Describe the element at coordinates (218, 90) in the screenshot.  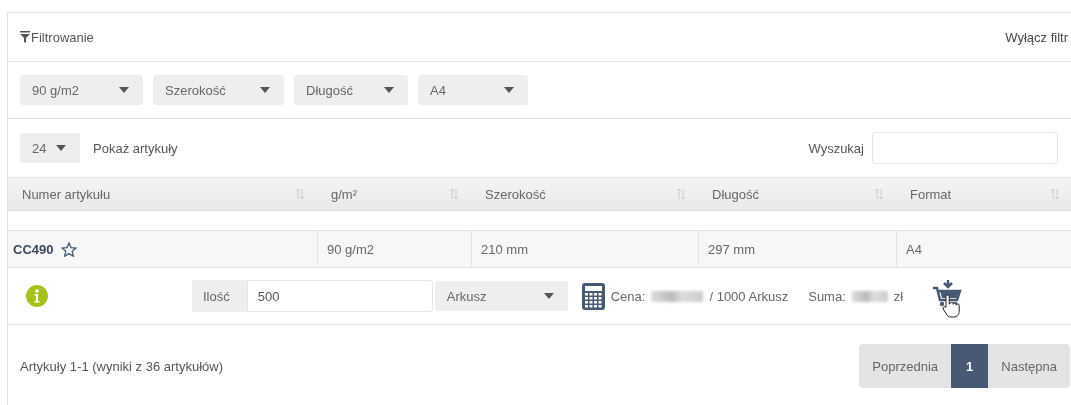
I see `dropdown: Szerokość` at that location.